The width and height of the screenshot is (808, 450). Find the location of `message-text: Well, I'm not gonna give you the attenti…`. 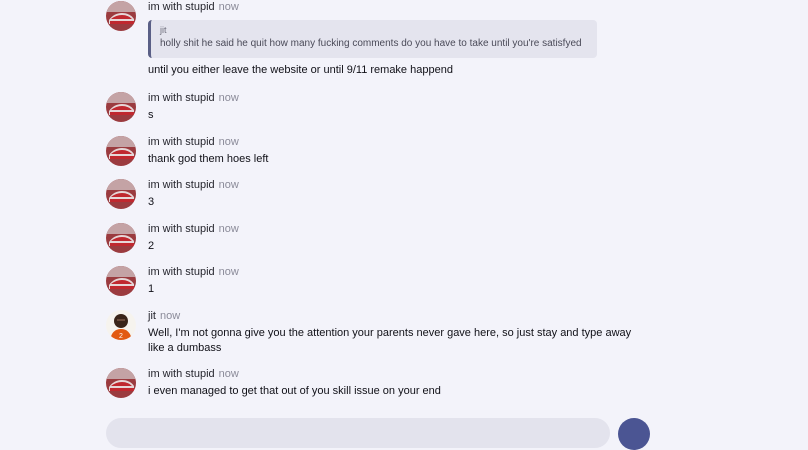

message-text: Well, I'm not gonna give you the attenti… is located at coordinates (398, 341).